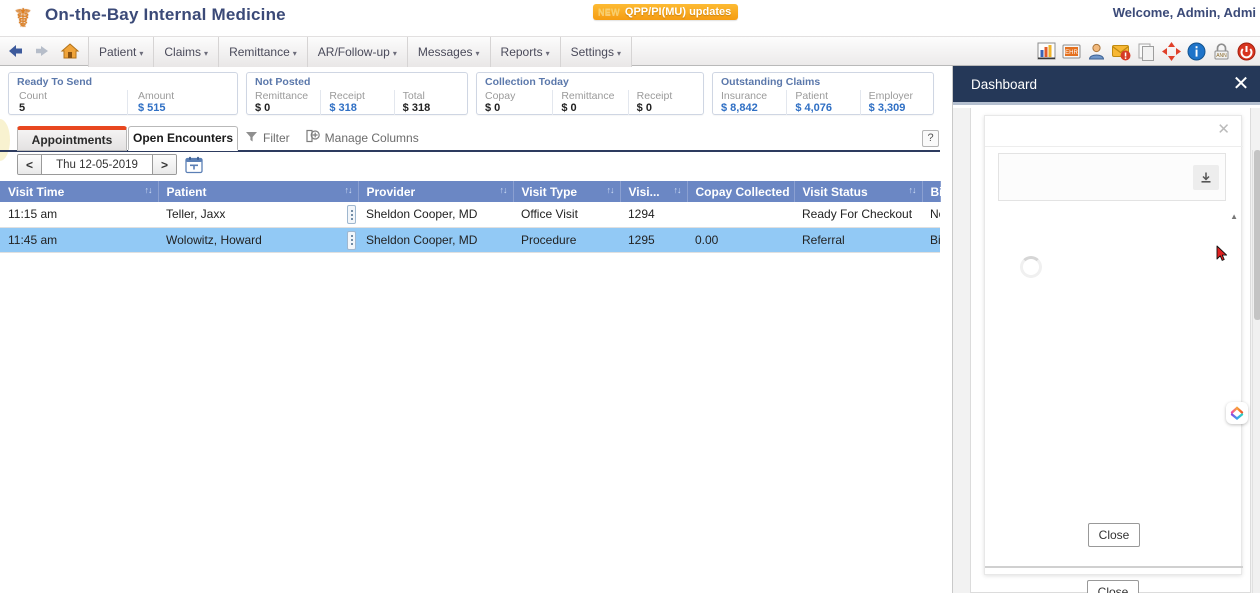 The height and width of the screenshot is (593, 1260). What do you see at coordinates (1234, 216) in the screenshot?
I see `scroll-up-arrow-icon: ▲` at bounding box center [1234, 216].